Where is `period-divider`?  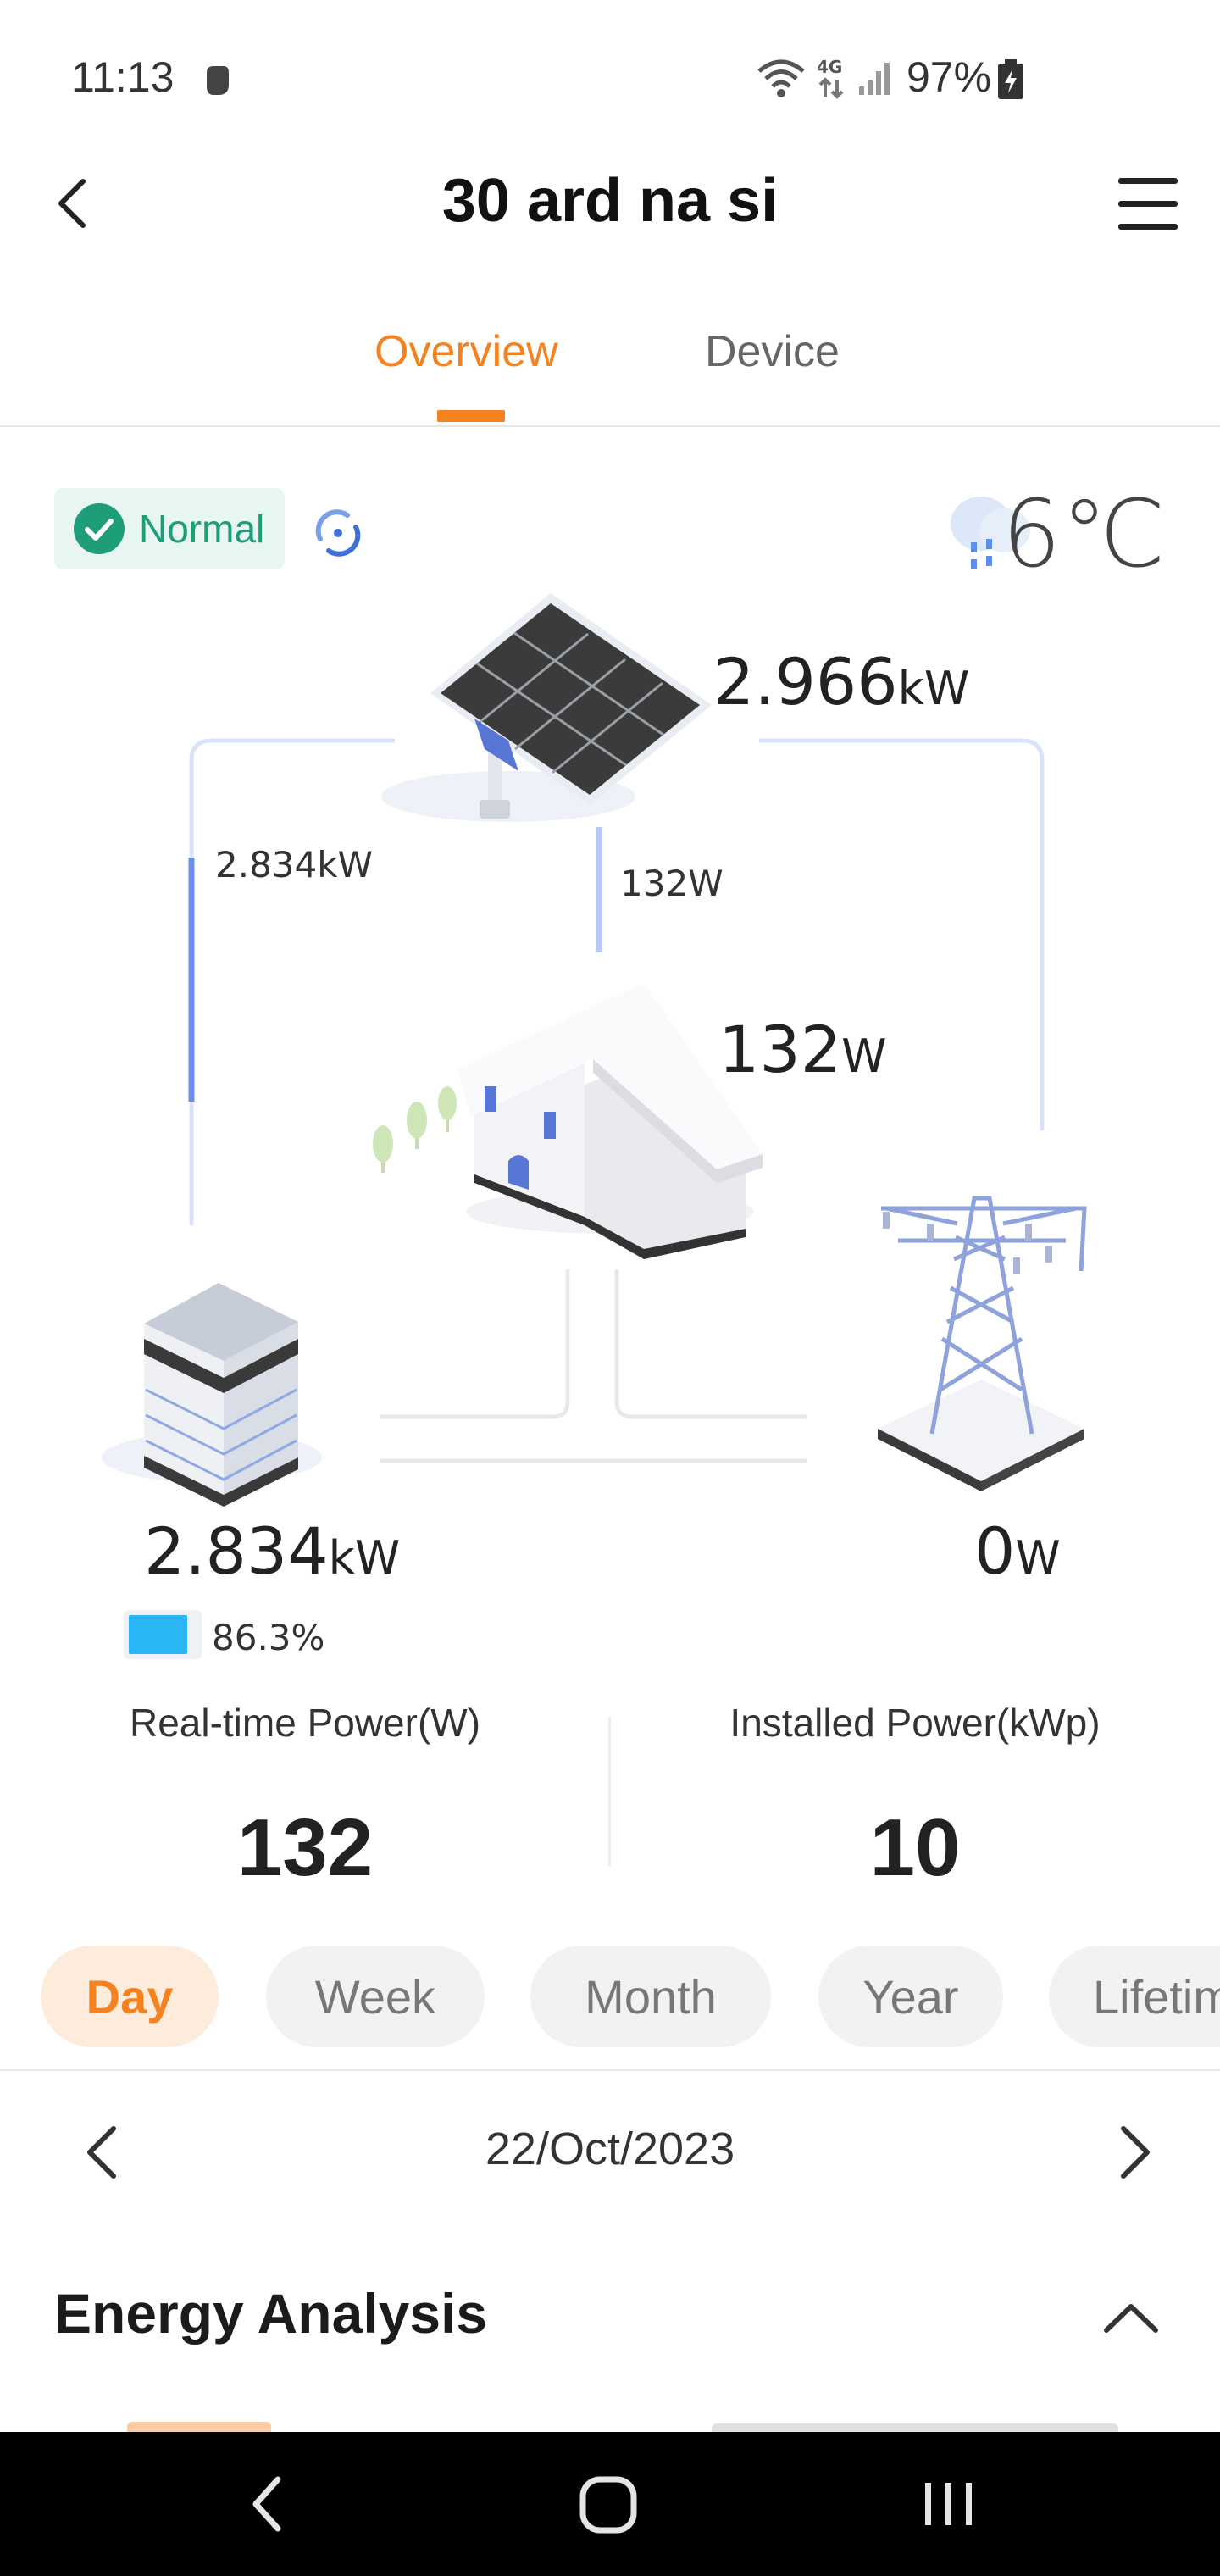
period-divider is located at coordinates (610, 2070).